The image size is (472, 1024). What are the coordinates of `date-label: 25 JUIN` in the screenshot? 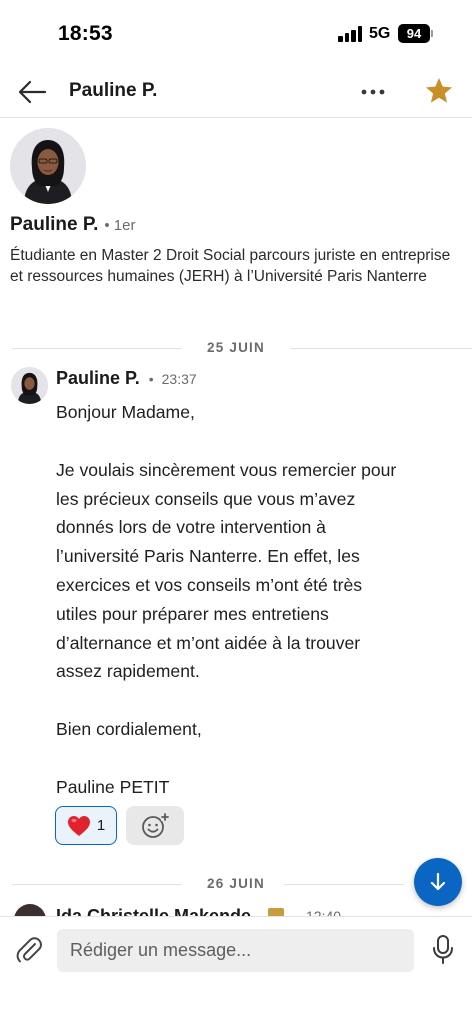 It's located at (236, 347).